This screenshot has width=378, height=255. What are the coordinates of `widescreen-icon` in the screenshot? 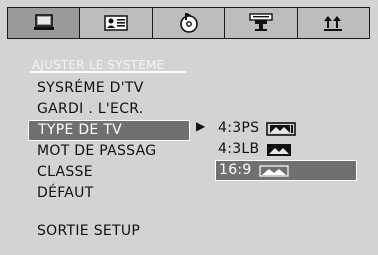 It's located at (274, 170).